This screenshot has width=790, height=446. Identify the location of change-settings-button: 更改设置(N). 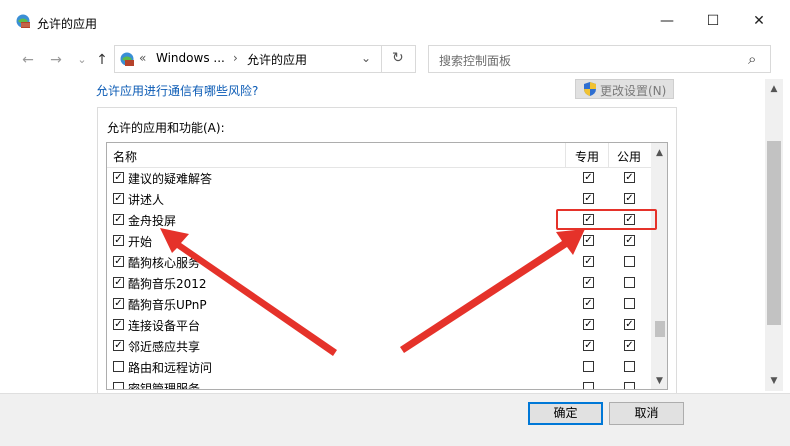
(624, 89).